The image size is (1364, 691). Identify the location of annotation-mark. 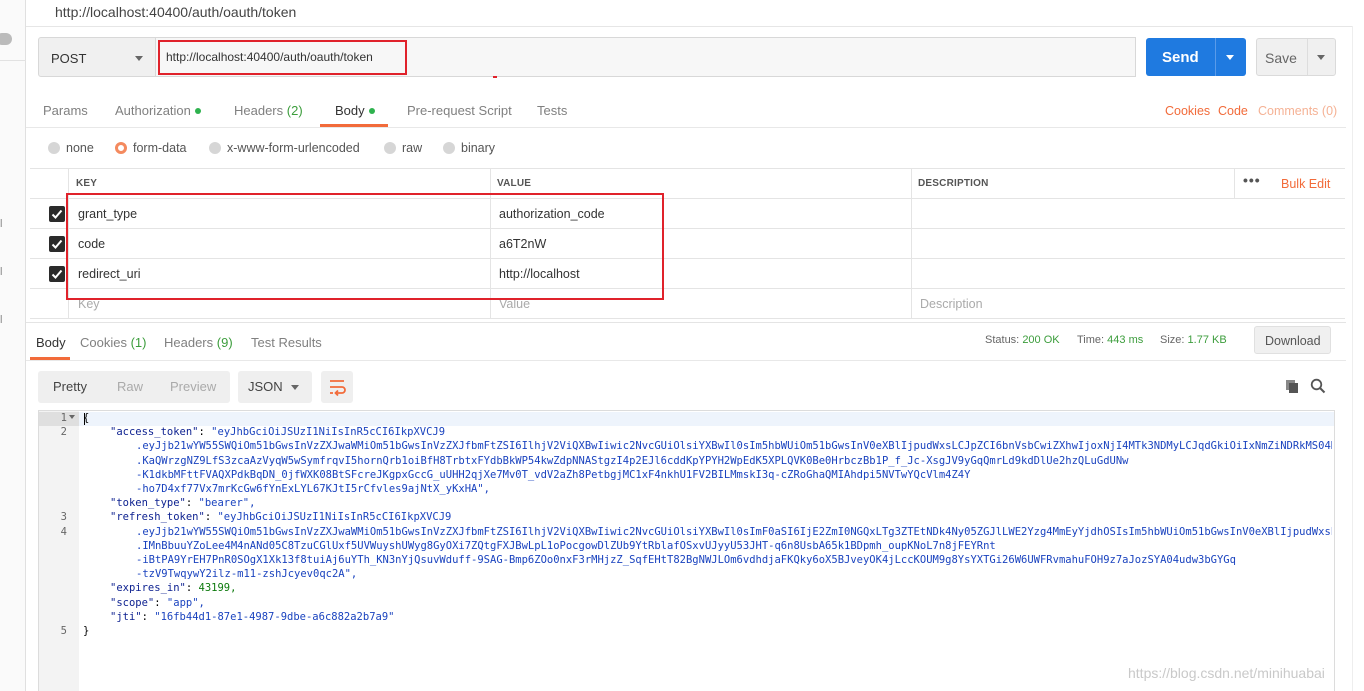
(495, 77).